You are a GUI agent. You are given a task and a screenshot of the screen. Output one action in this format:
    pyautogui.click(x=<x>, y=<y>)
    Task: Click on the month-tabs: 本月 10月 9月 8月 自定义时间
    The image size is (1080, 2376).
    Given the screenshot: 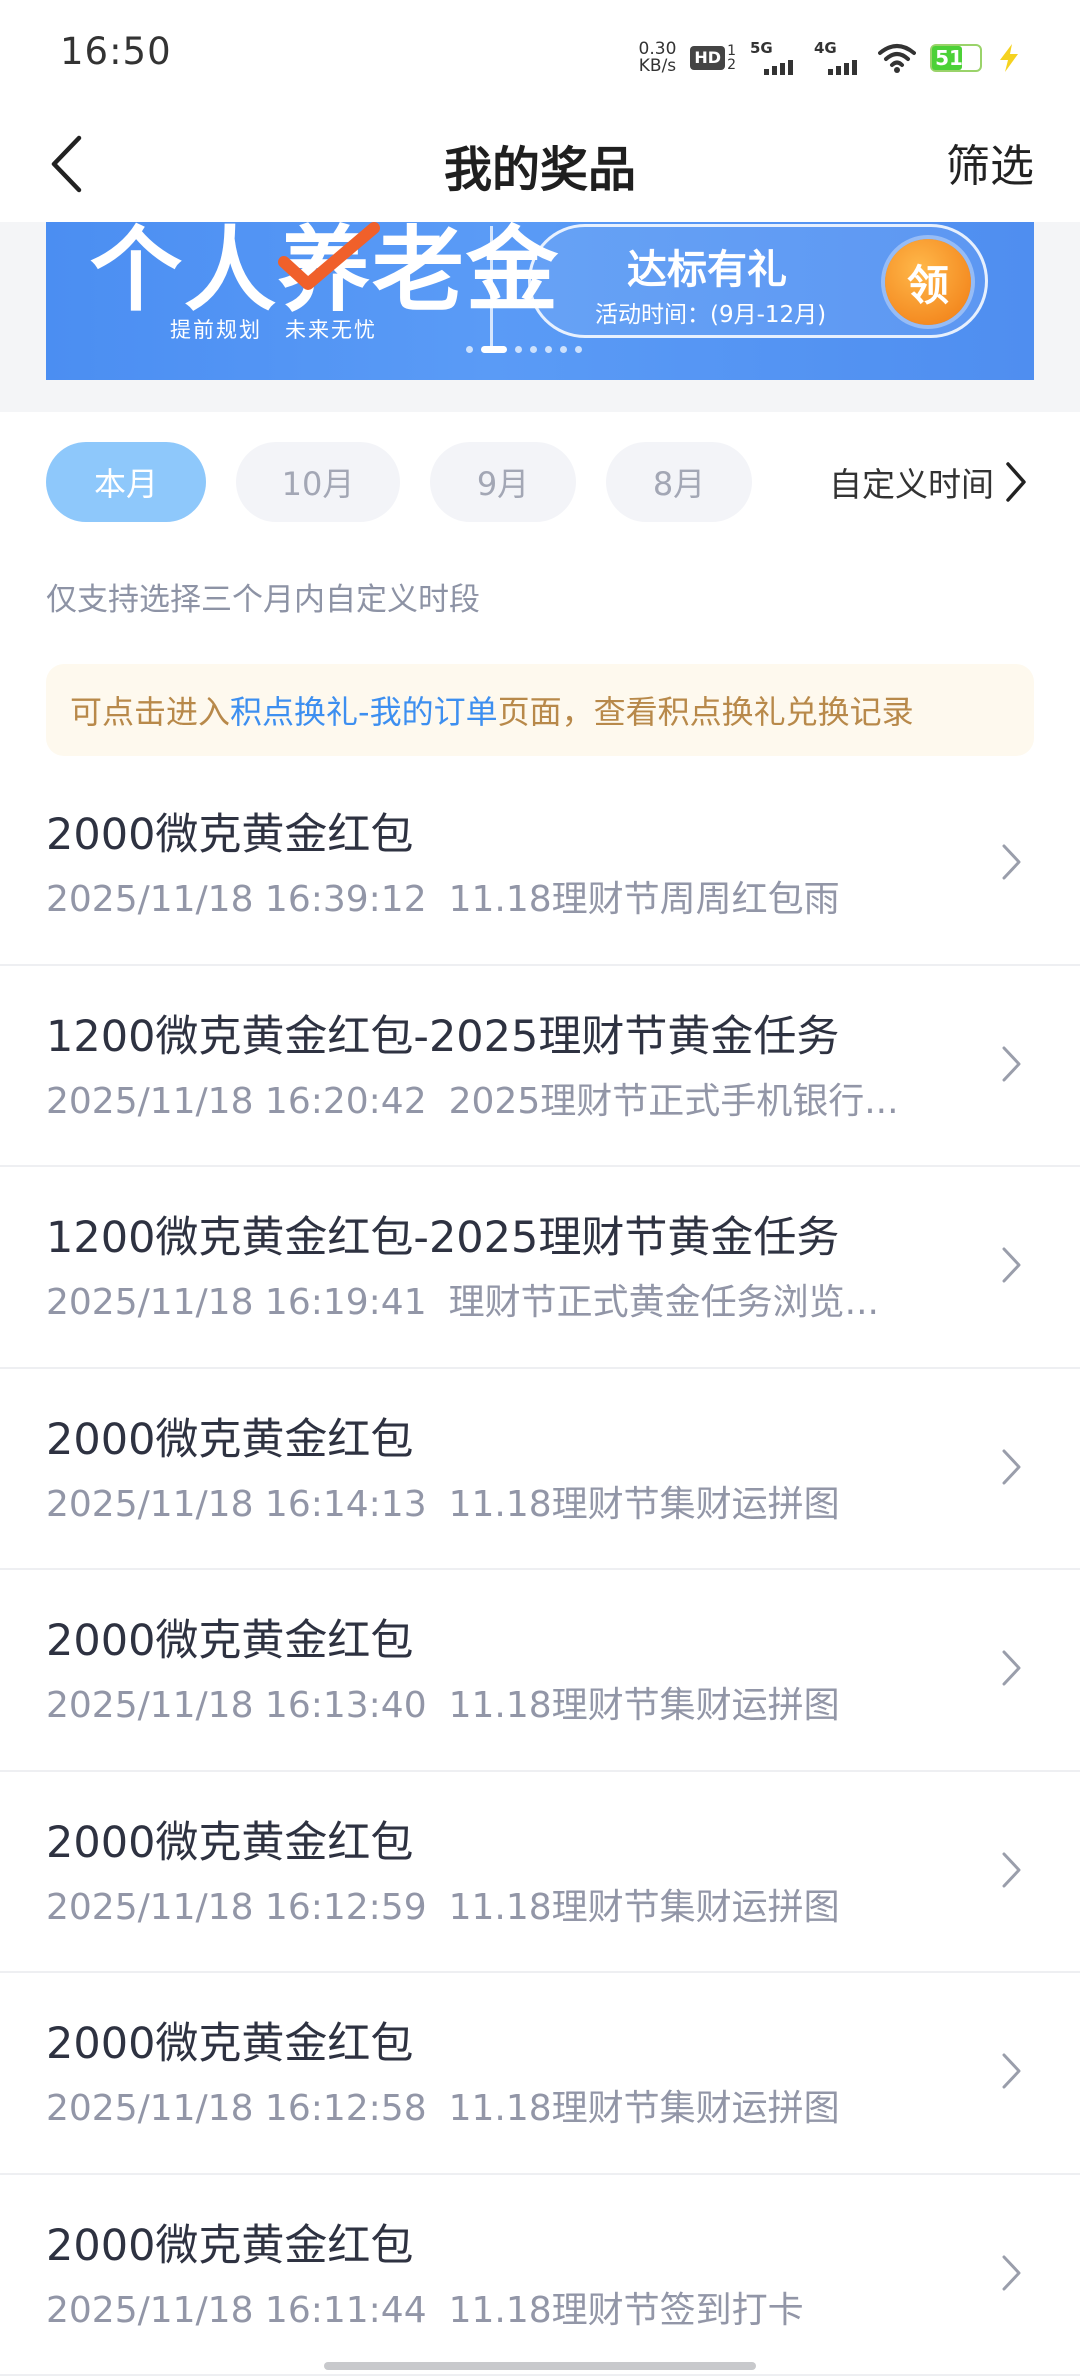 What is the action you would take?
    pyautogui.click(x=540, y=482)
    